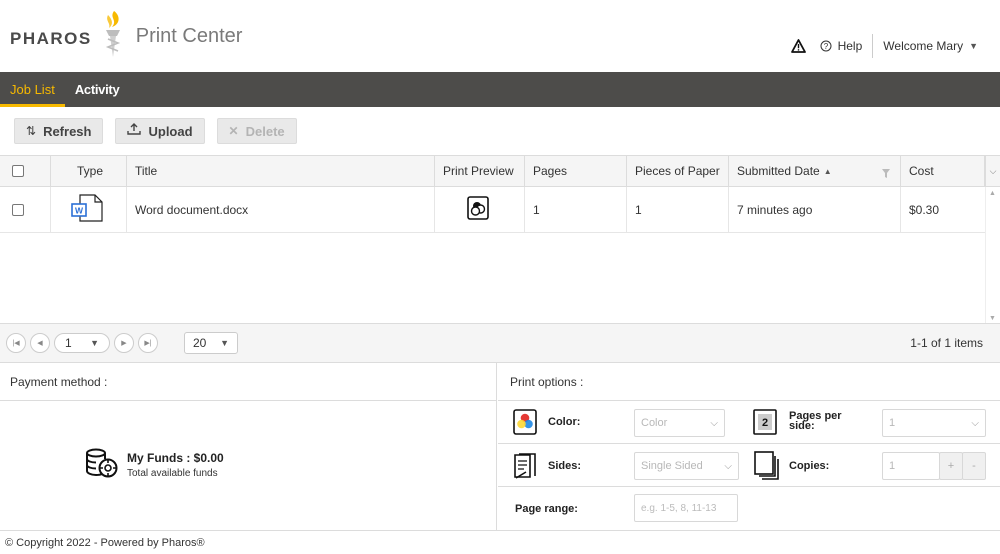 The height and width of the screenshot is (554, 1000). Describe the element at coordinates (31, 131) in the screenshot. I see `refresh-icon: ⇅` at that location.